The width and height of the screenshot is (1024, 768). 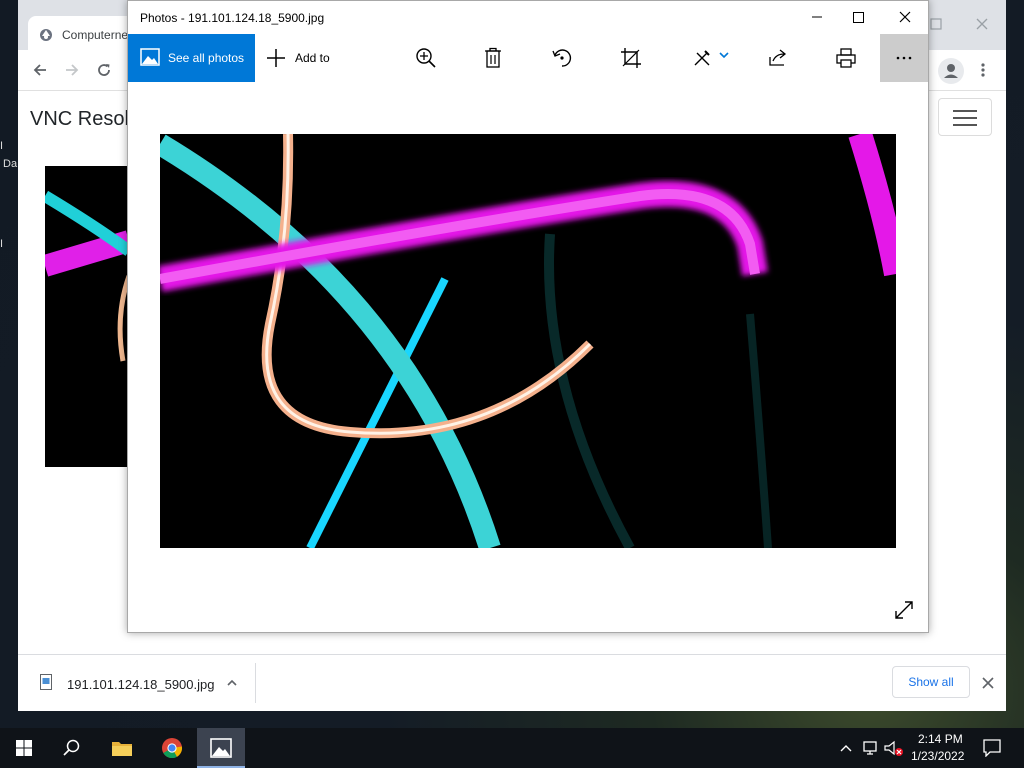 I want to click on more-dots-icon, so click(x=904, y=58).